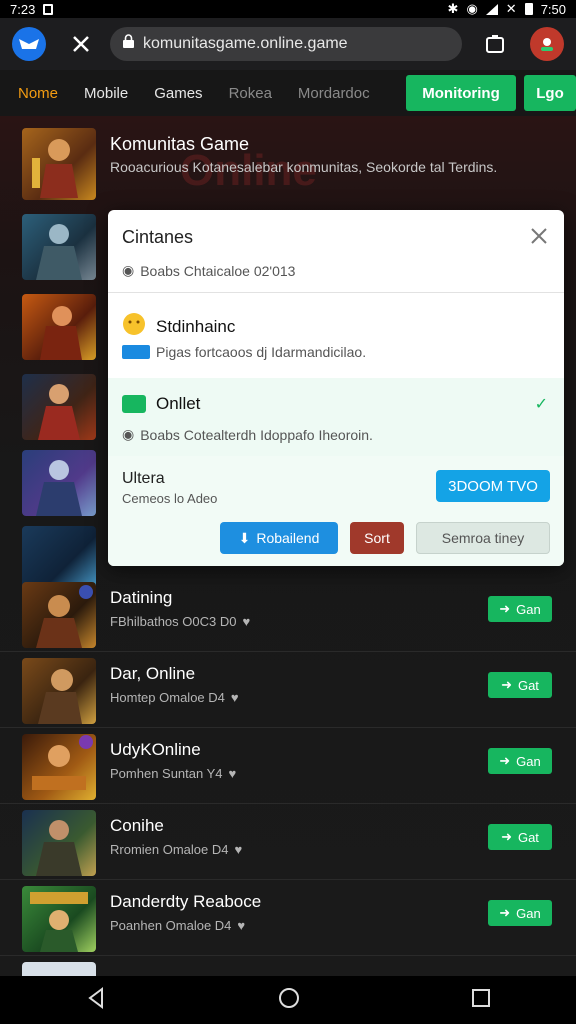 The width and height of the screenshot is (576, 1024). I want to click on filter-title: Ultera, so click(143, 478).